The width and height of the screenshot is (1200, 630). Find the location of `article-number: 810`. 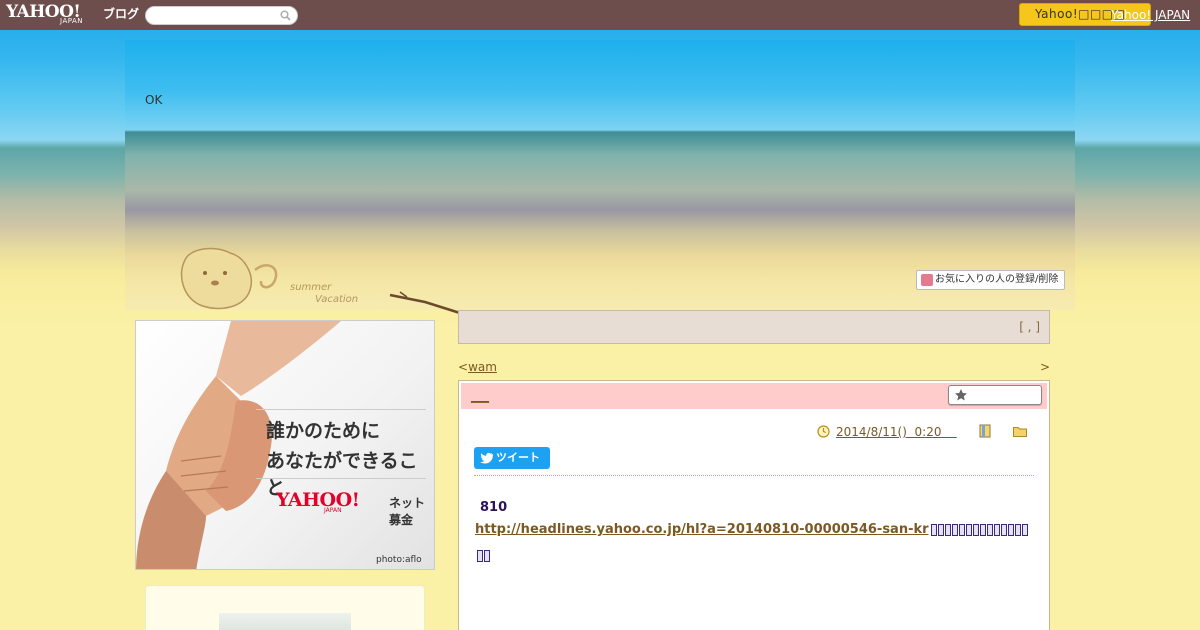

article-number: 810 is located at coordinates (494, 507).